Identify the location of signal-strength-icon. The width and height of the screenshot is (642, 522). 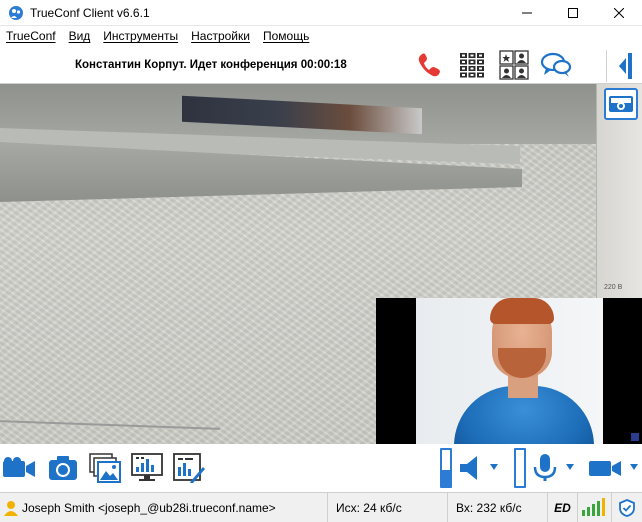
(595, 507).